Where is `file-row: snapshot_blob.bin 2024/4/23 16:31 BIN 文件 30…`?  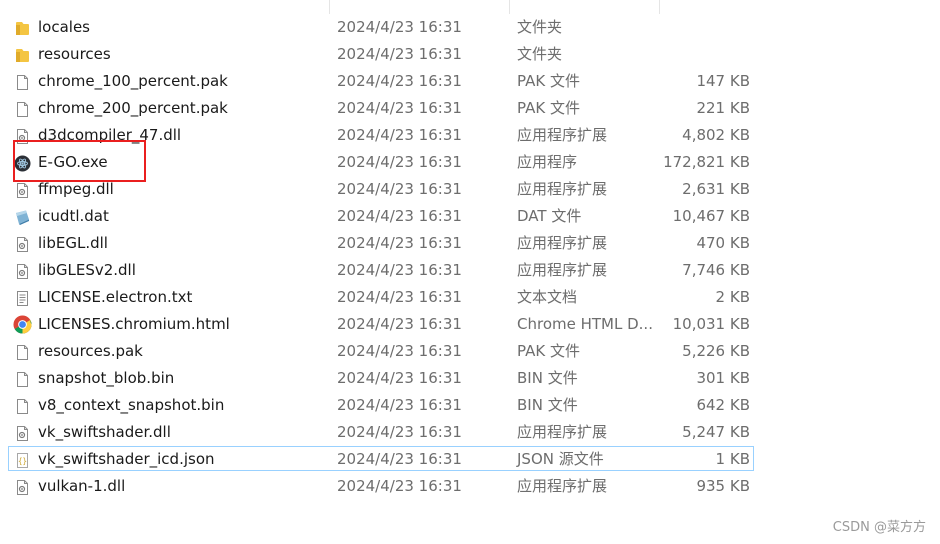
file-row: snapshot_blob.bin 2024/4/23 16:31 BIN 文件 30… is located at coordinates (470, 378).